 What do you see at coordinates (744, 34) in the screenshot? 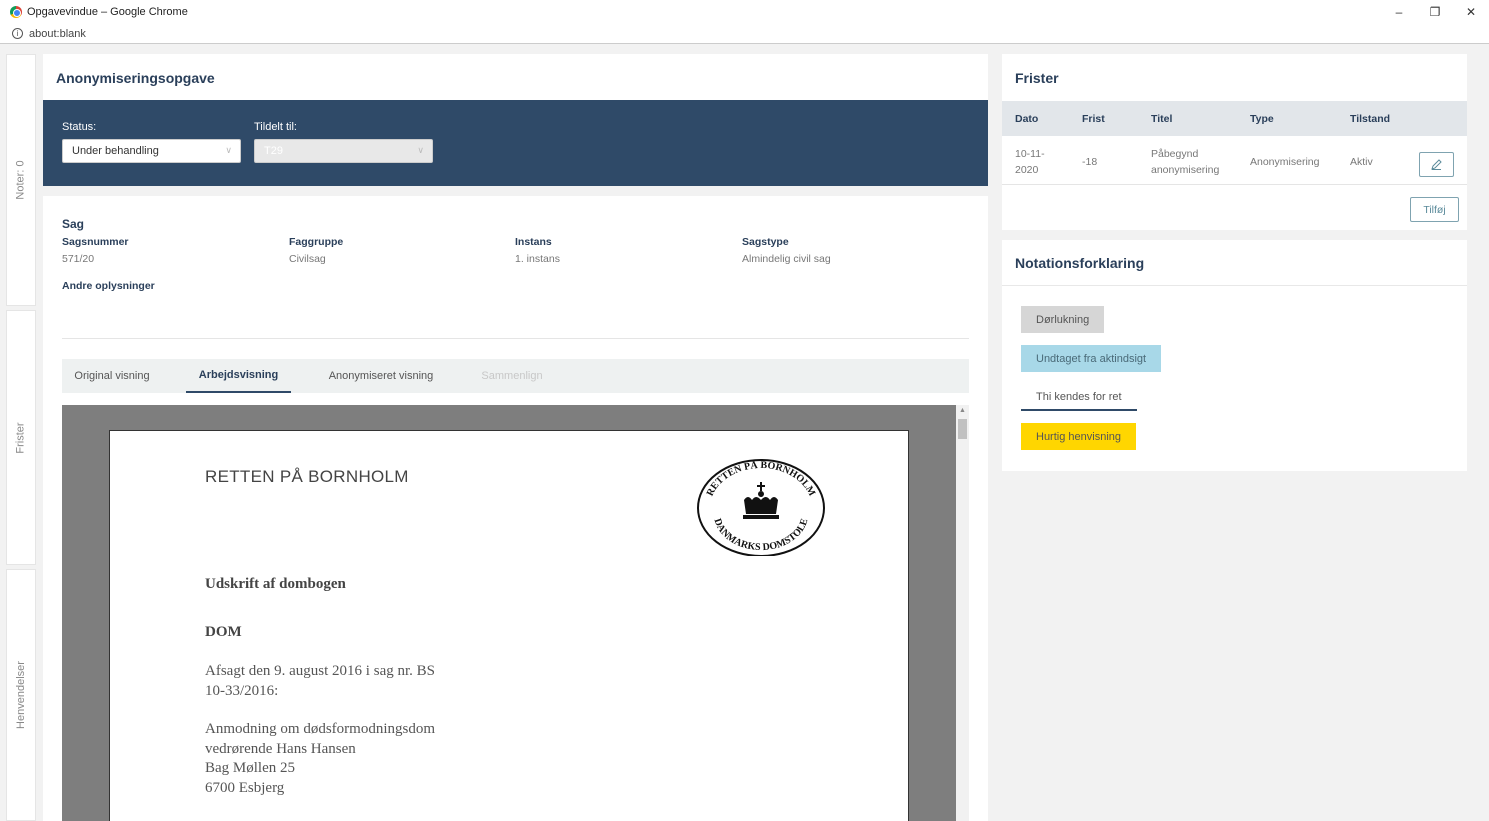
I see `address-bar: i about:blank` at bounding box center [744, 34].